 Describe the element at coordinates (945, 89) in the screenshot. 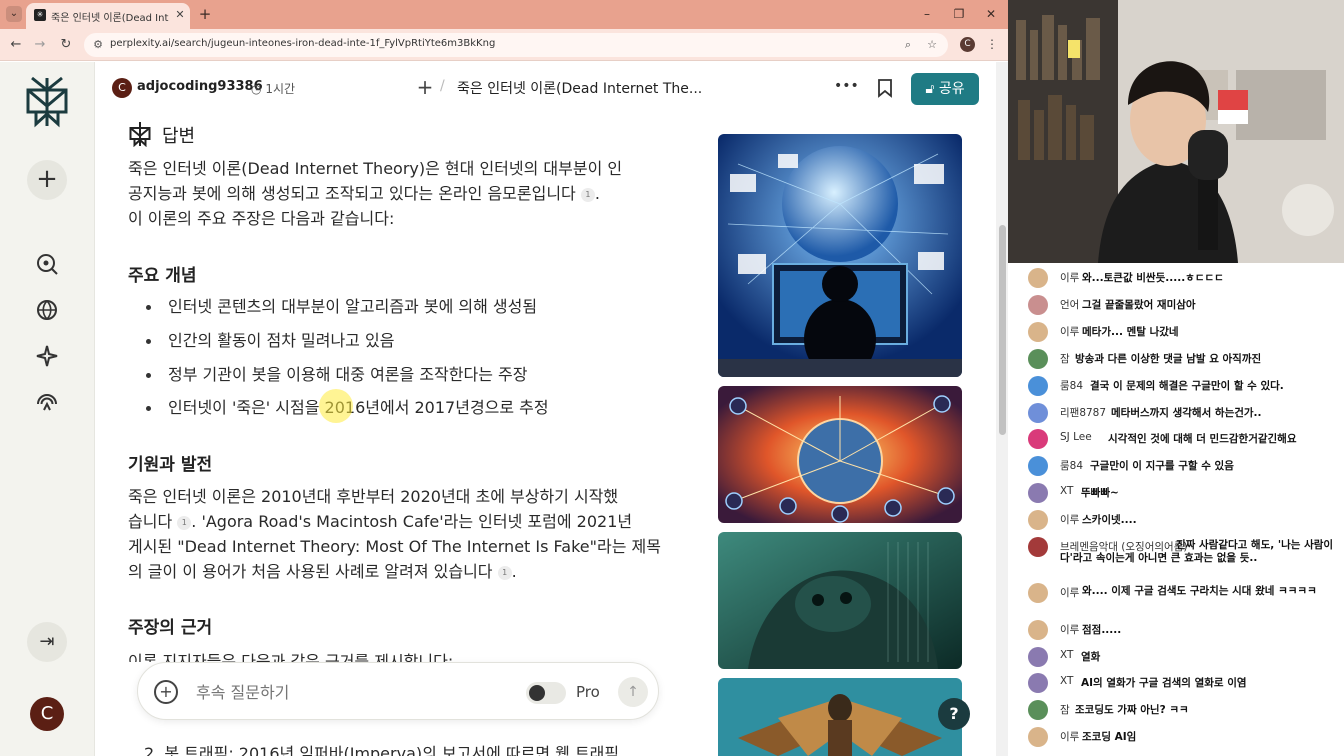

I see `share-button: 🔓︎ 공유` at that location.